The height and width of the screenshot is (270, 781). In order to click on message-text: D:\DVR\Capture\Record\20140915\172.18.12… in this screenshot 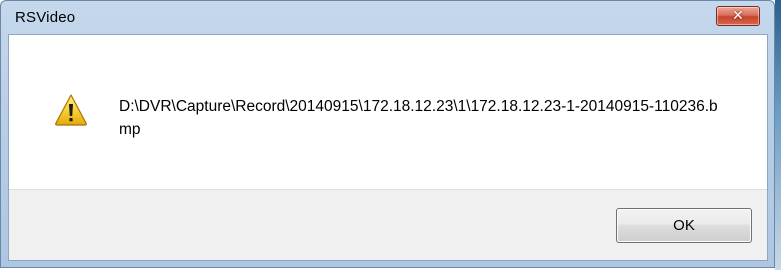, I will do `click(418, 118)`.